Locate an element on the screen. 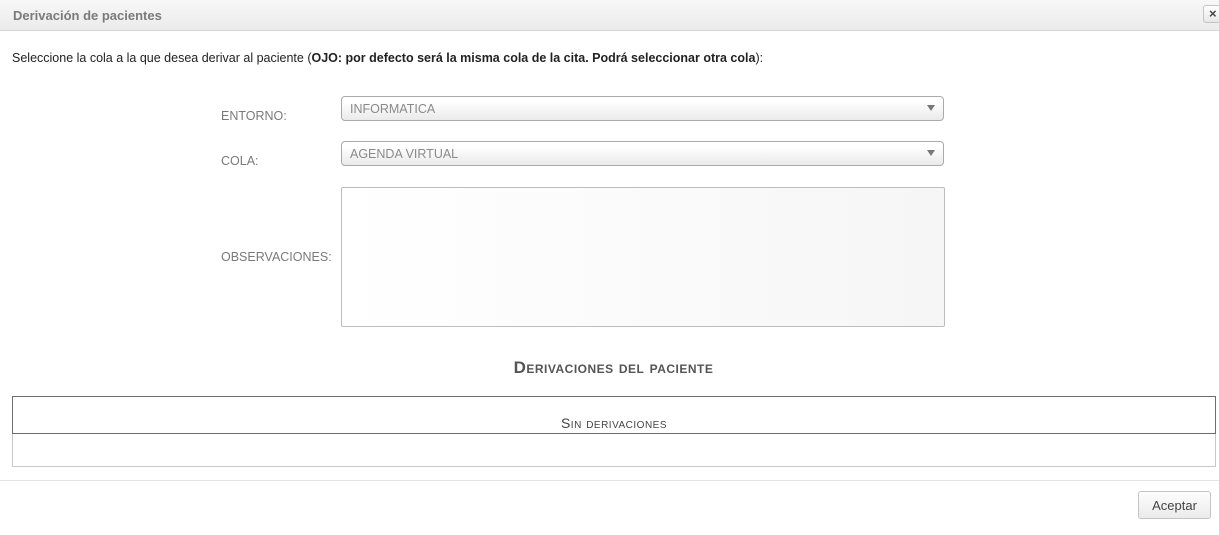 The width and height of the screenshot is (1219, 535). intro-suffix: ): is located at coordinates (759, 58).